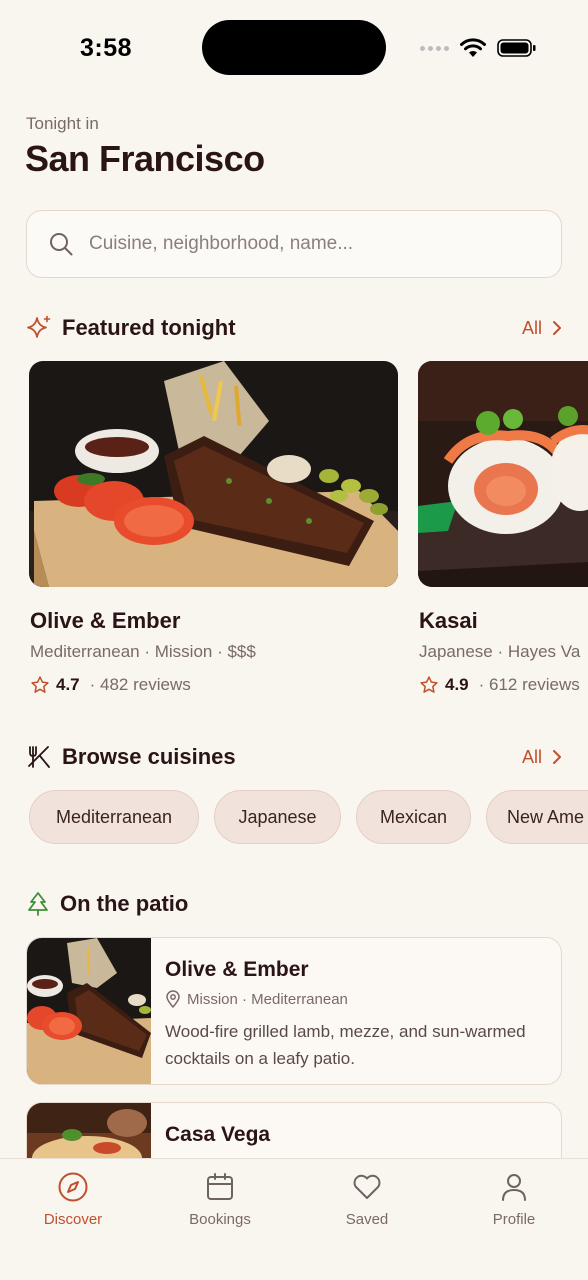  What do you see at coordinates (140, 684) in the screenshot?
I see `review-count: · 482 reviews` at bounding box center [140, 684].